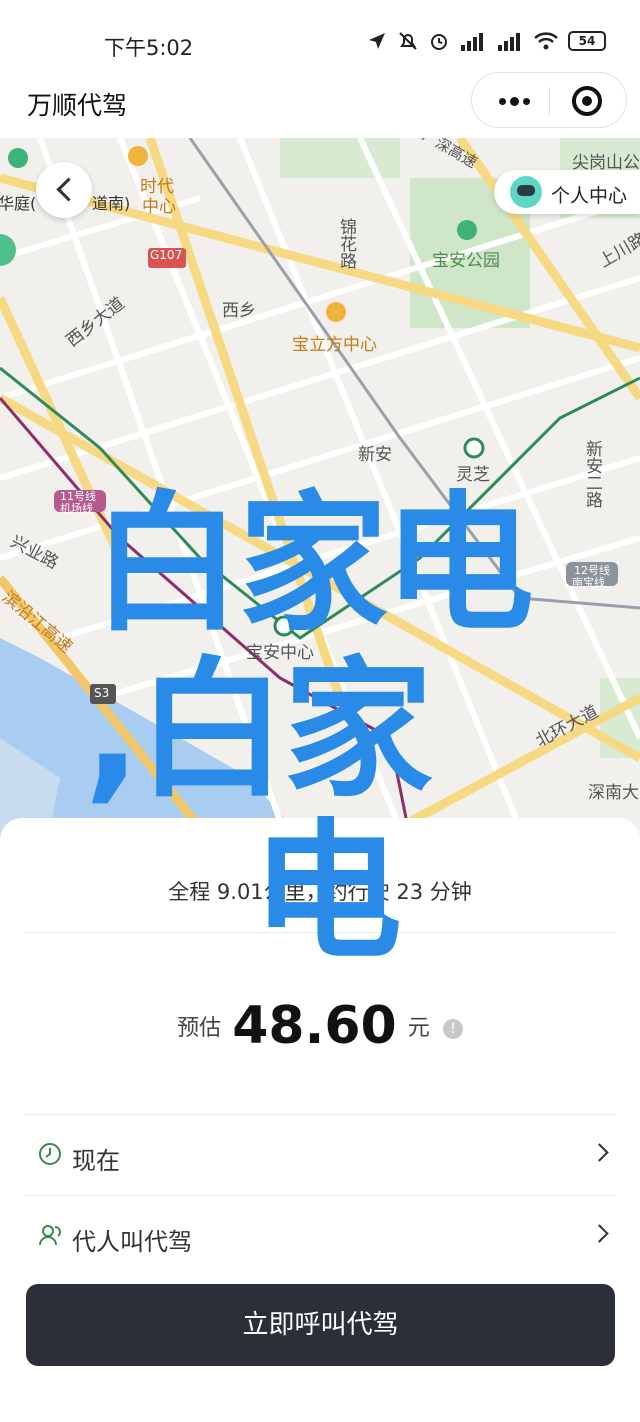 The image size is (640, 1422). Describe the element at coordinates (546, 41) in the screenshot. I see `wifi-icon` at that location.